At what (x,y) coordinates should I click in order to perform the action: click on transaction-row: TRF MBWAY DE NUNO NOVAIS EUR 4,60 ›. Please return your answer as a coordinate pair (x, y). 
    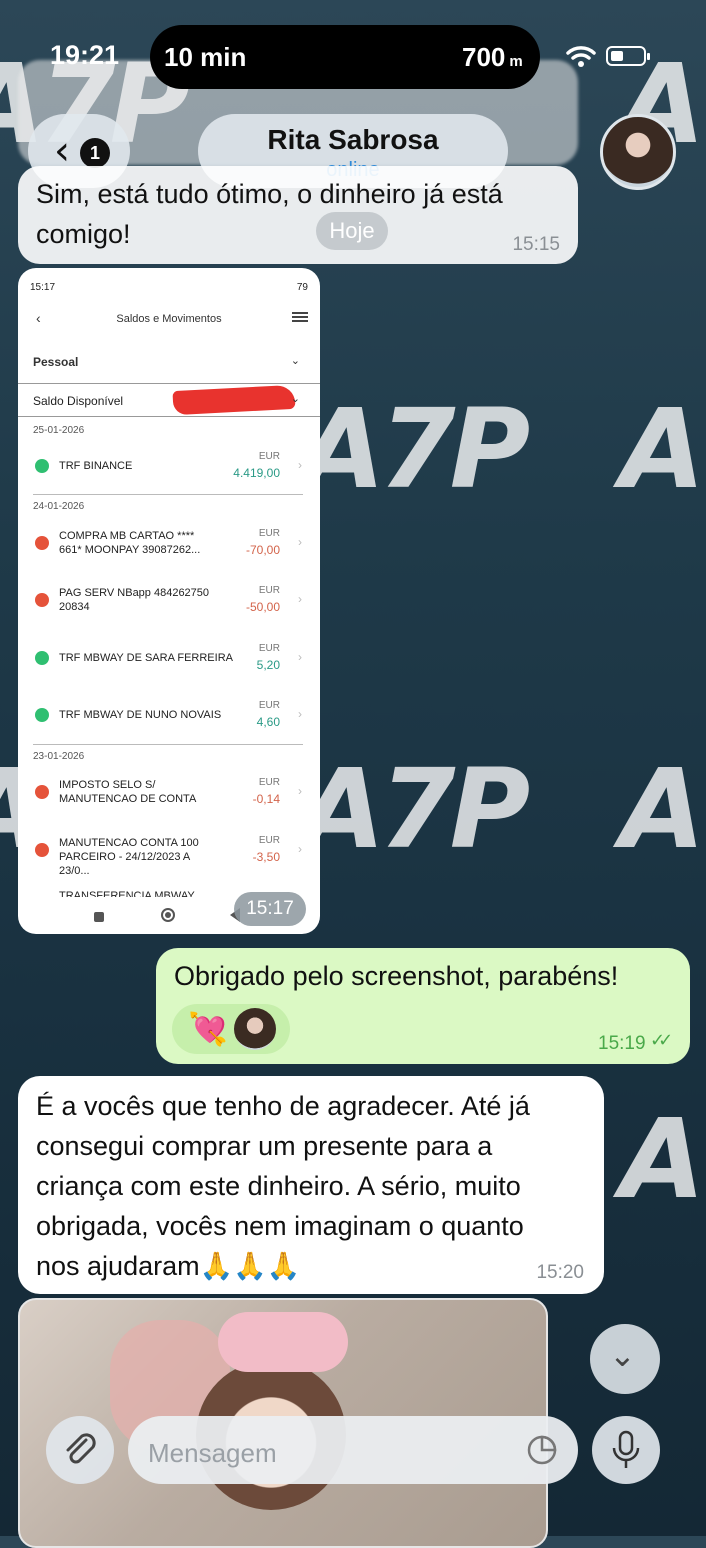
    Looking at the image, I should click on (169, 716).